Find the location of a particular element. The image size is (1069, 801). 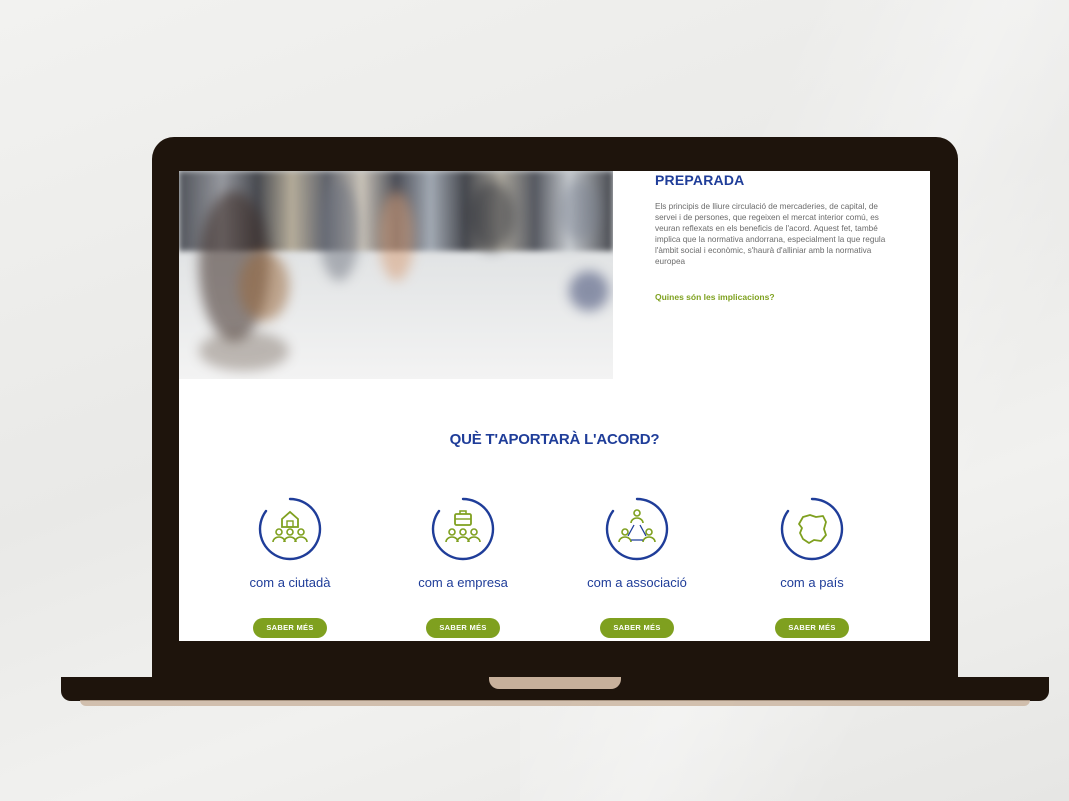

laptop-base-edge is located at coordinates (555, 703).